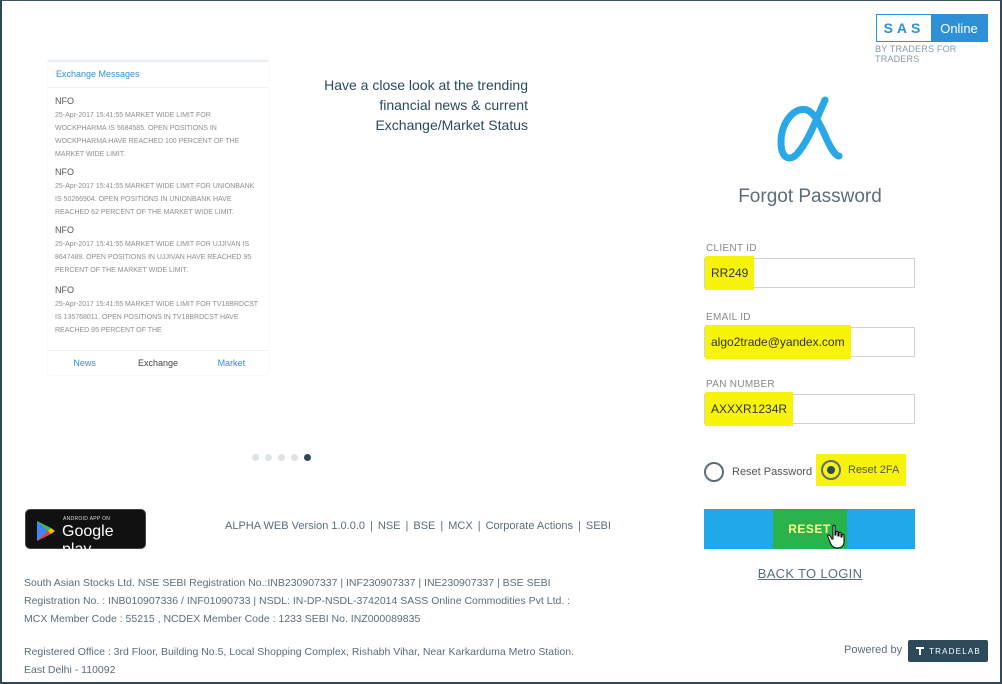 This screenshot has width=1002, height=684. Describe the element at coordinates (810, 129) in the screenshot. I see `alpha-logo-icon` at that location.